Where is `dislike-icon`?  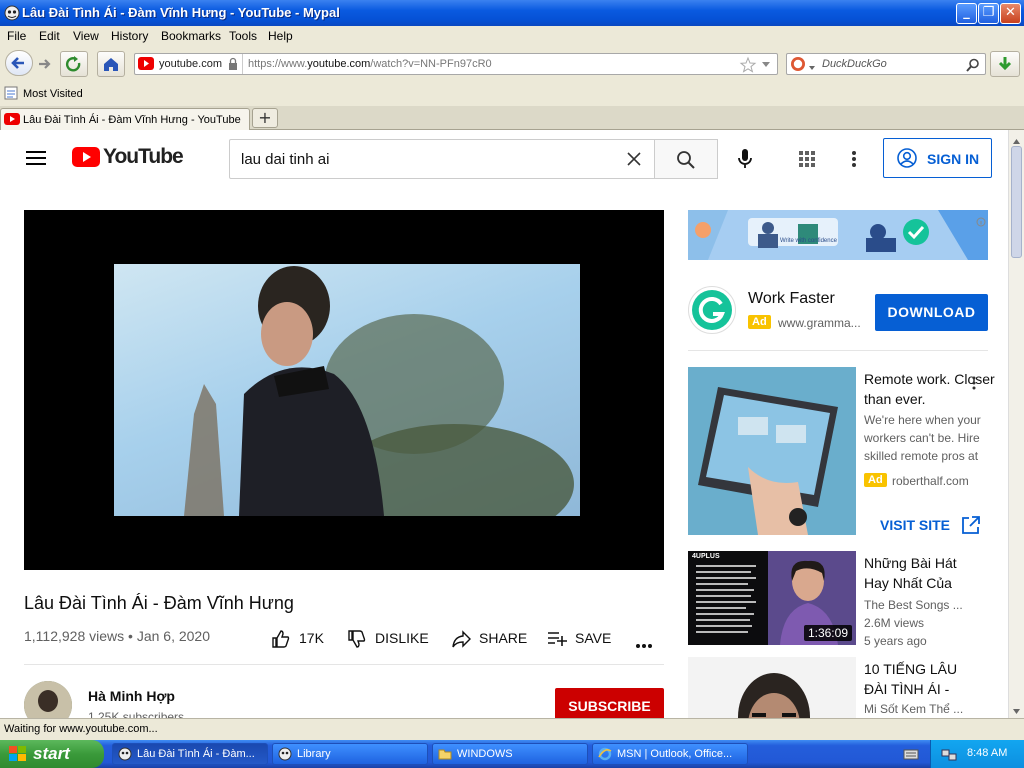
dislike-icon is located at coordinates (357, 639).